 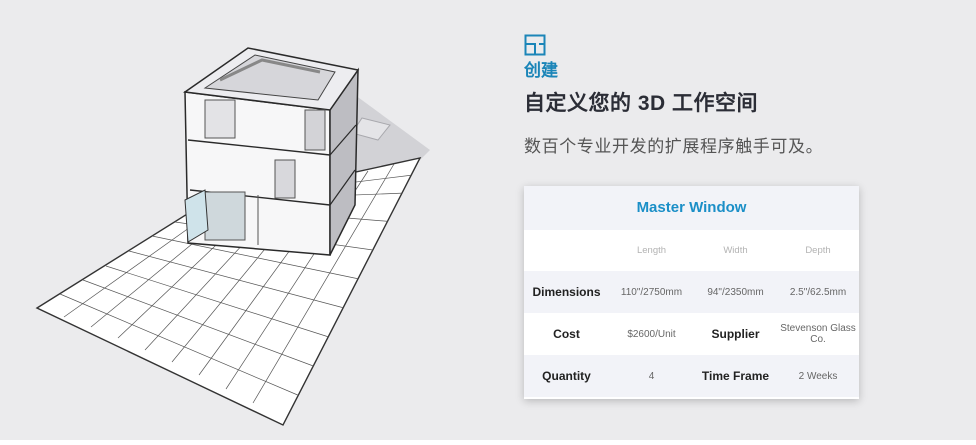 I want to click on table-row: Quantity 4 Time Frame 2 Weeks, so click(x=691, y=376).